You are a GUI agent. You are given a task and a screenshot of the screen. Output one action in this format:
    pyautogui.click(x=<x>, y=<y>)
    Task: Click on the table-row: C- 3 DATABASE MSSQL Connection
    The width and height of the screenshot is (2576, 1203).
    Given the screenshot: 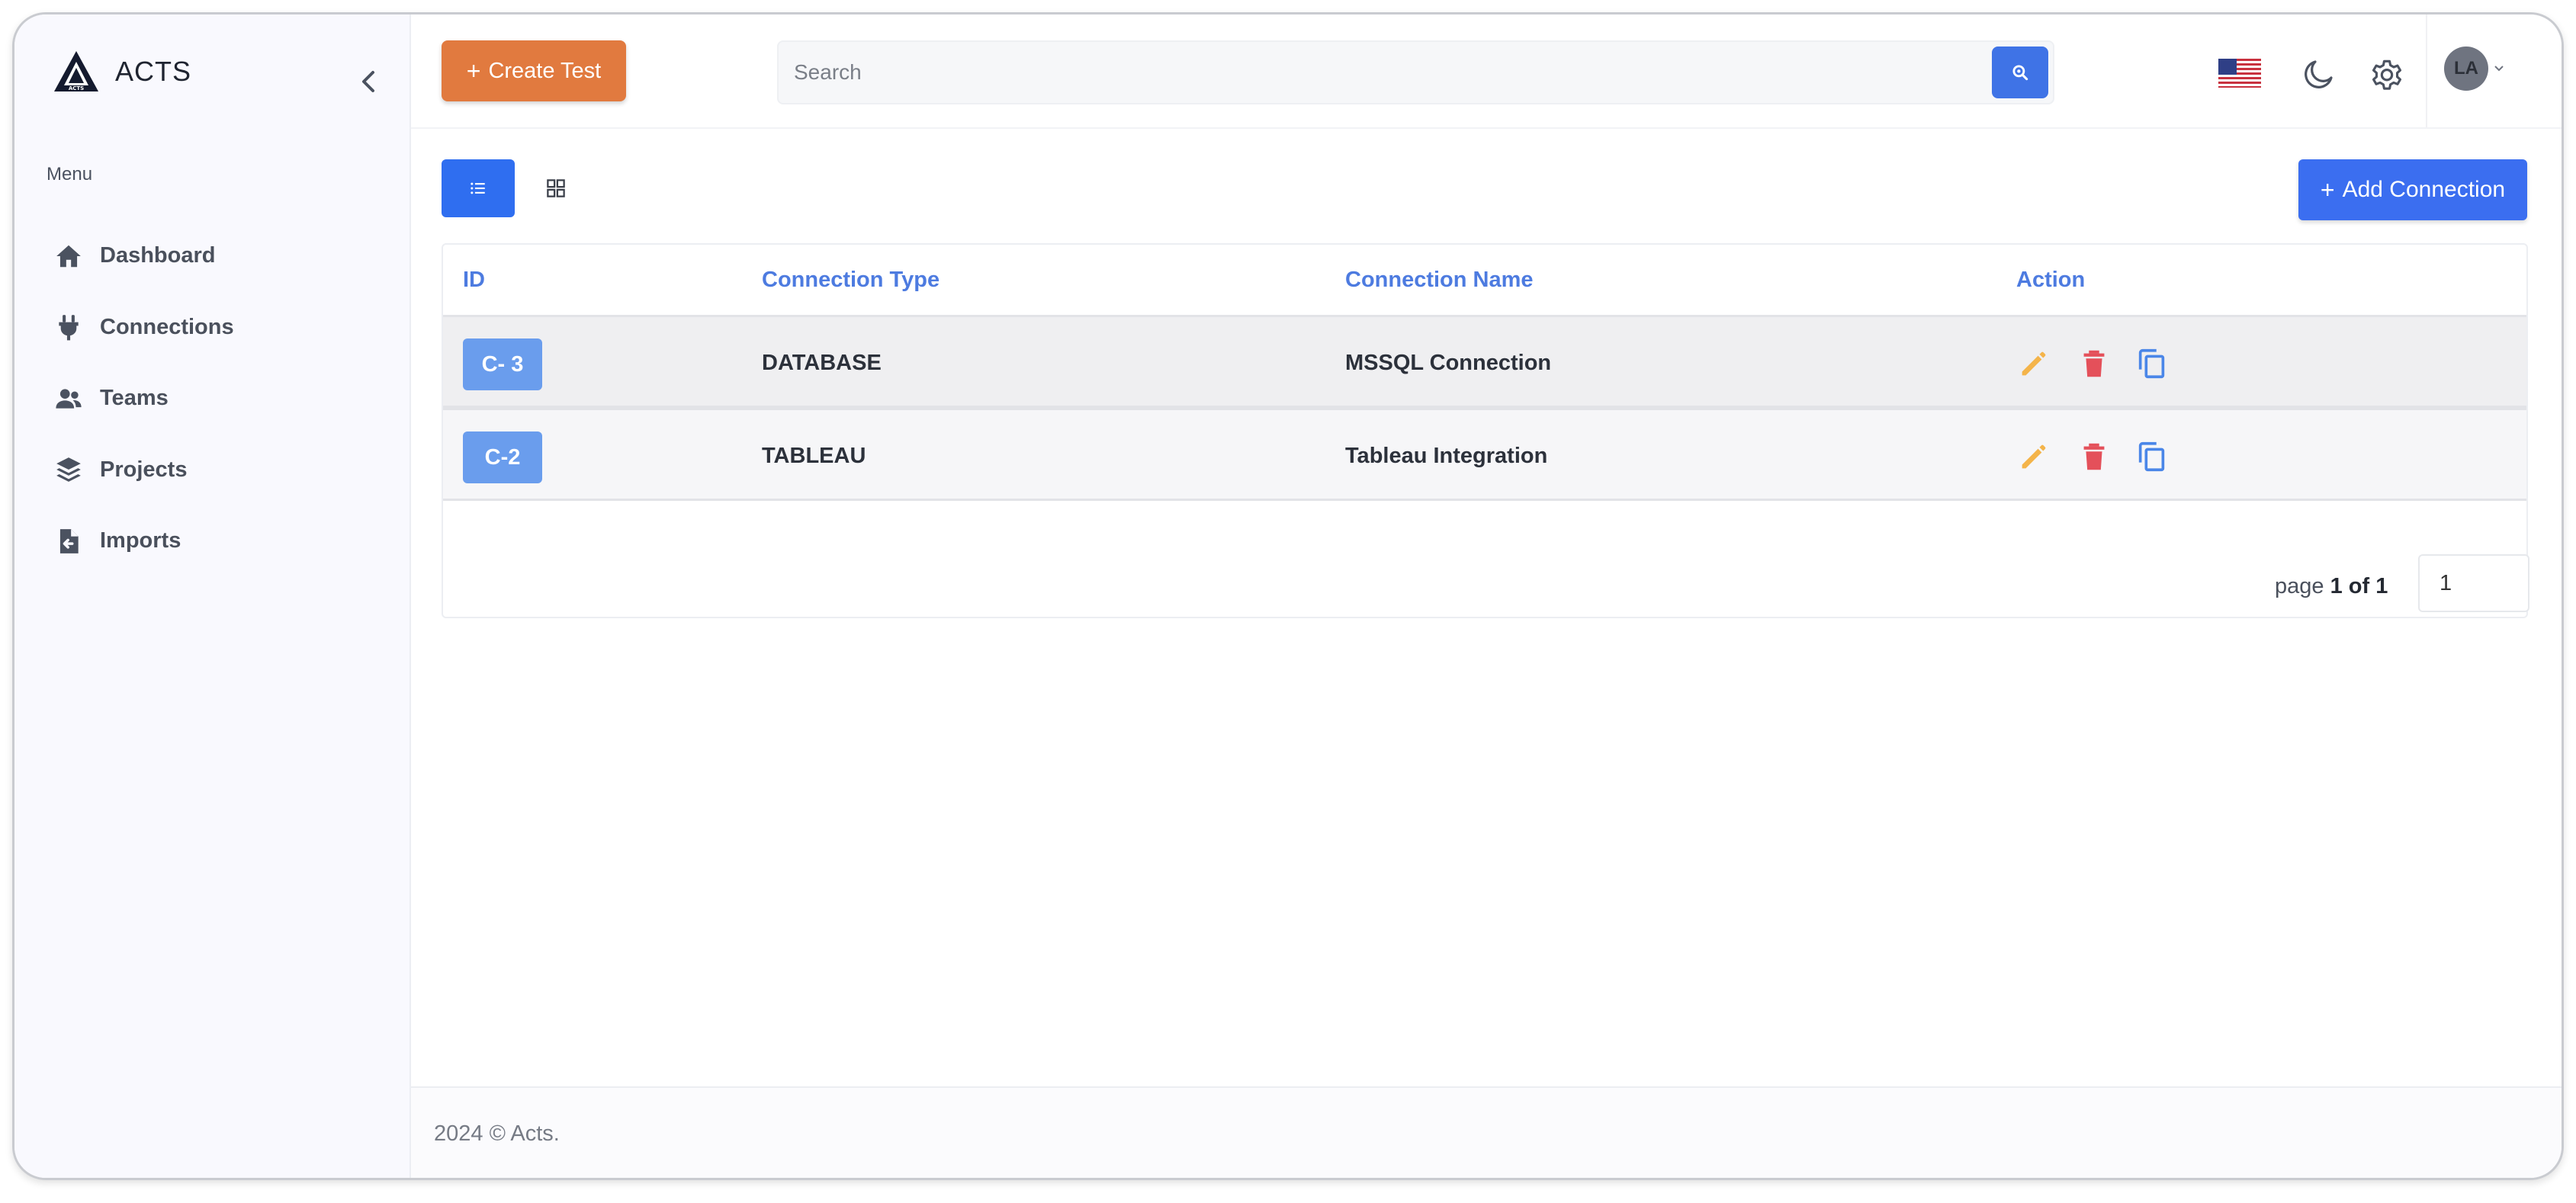 What is the action you would take?
    pyautogui.click(x=1484, y=361)
    